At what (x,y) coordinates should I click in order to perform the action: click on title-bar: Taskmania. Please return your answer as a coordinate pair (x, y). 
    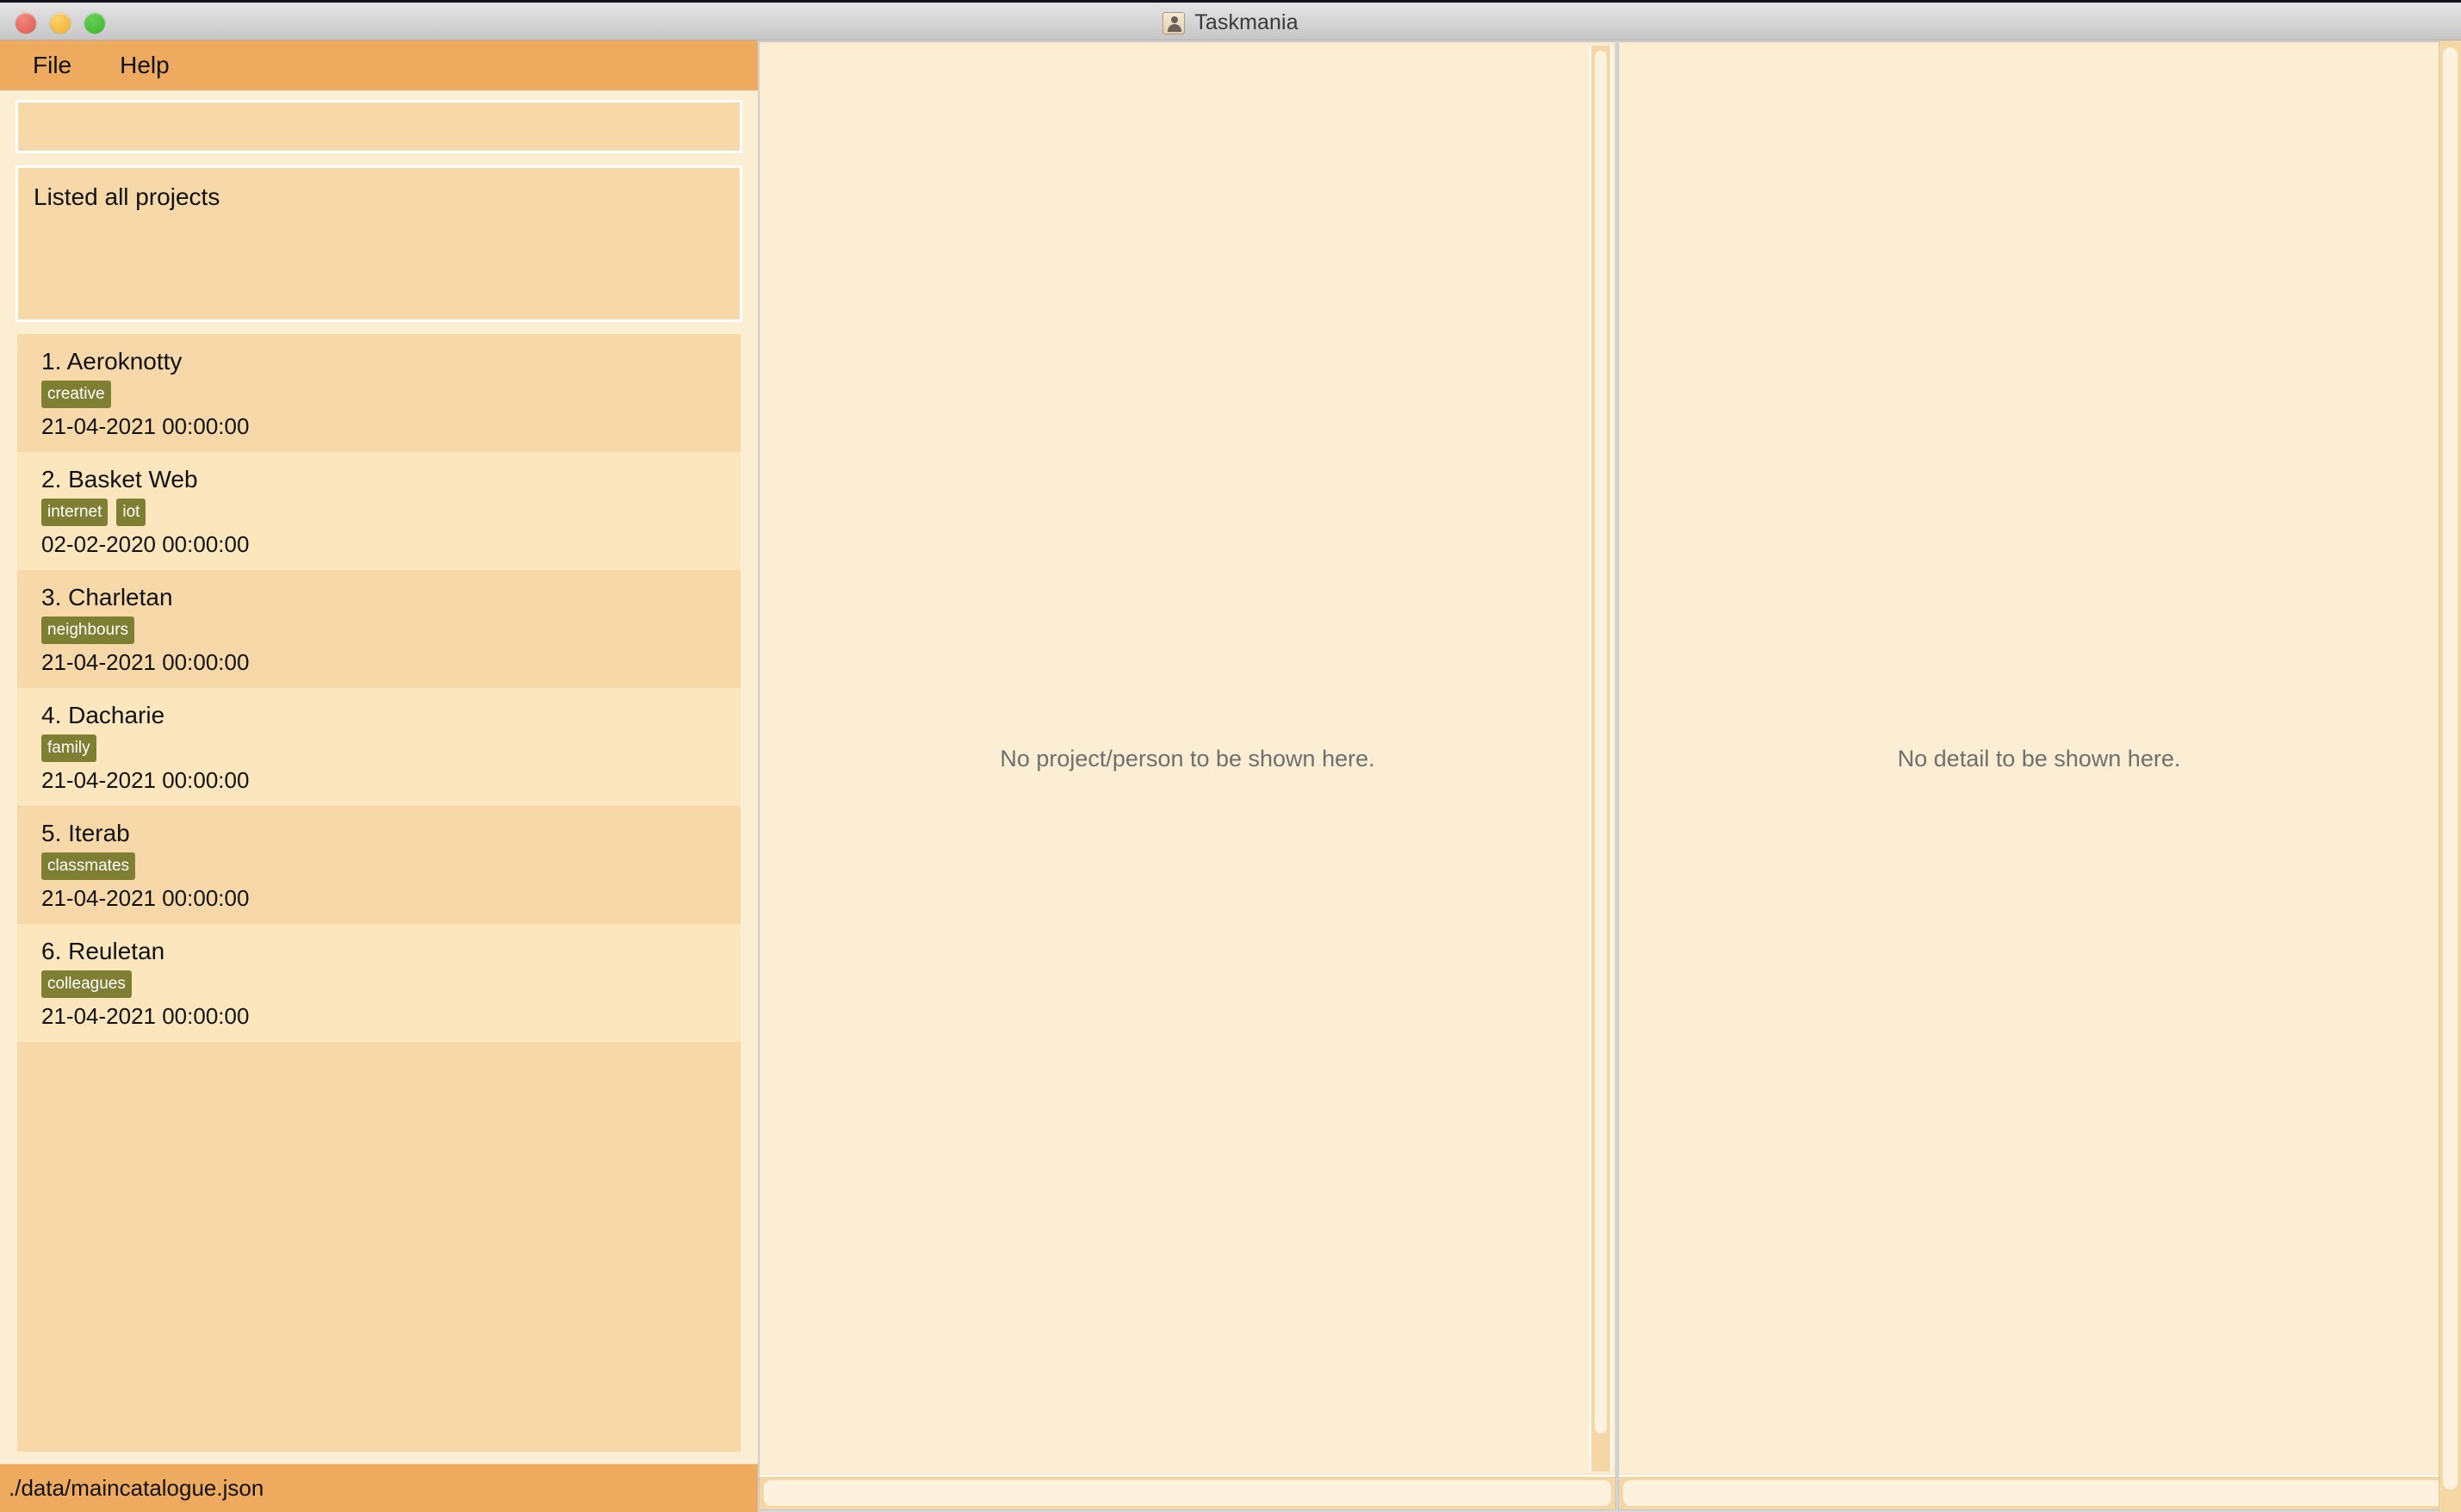
    Looking at the image, I should click on (1230, 20).